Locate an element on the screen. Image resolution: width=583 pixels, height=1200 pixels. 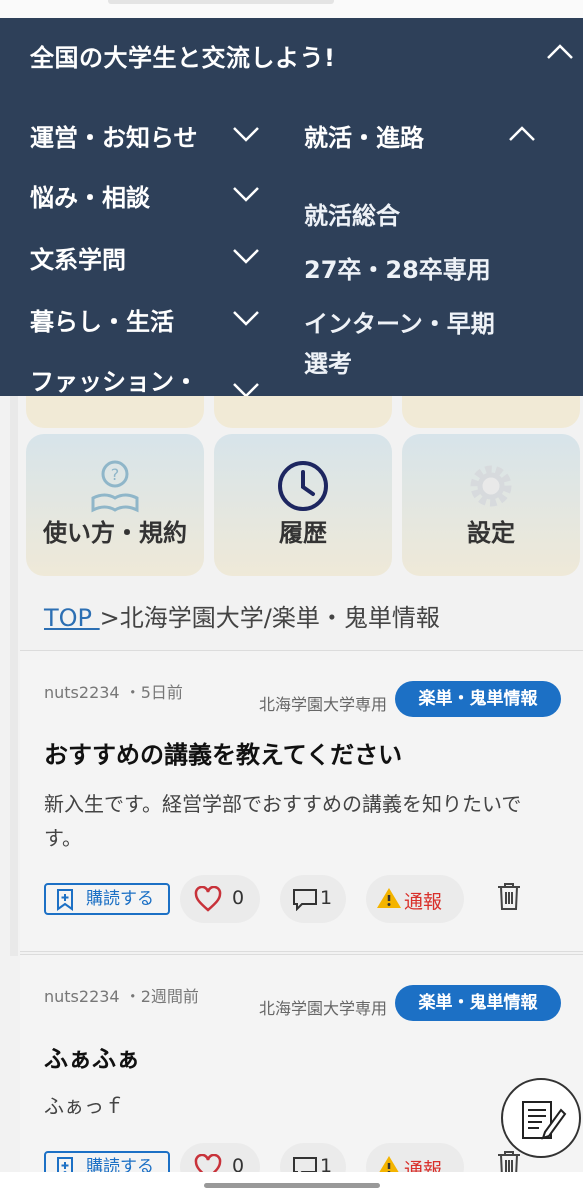
notch-area is located at coordinates (221, 2).